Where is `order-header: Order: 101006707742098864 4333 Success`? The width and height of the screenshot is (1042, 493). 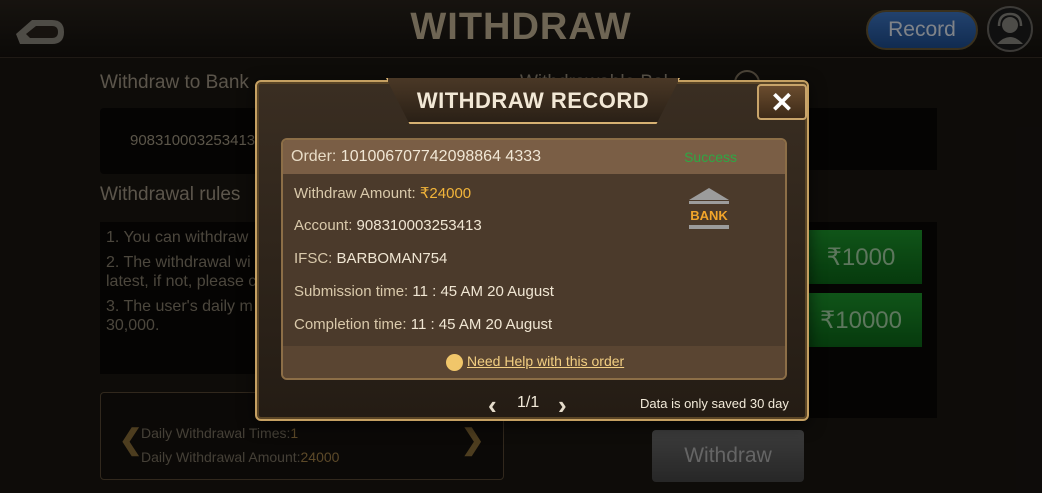 order-header: Order: 101006707742098864 4333 Success is located at coordinates (534, 157).